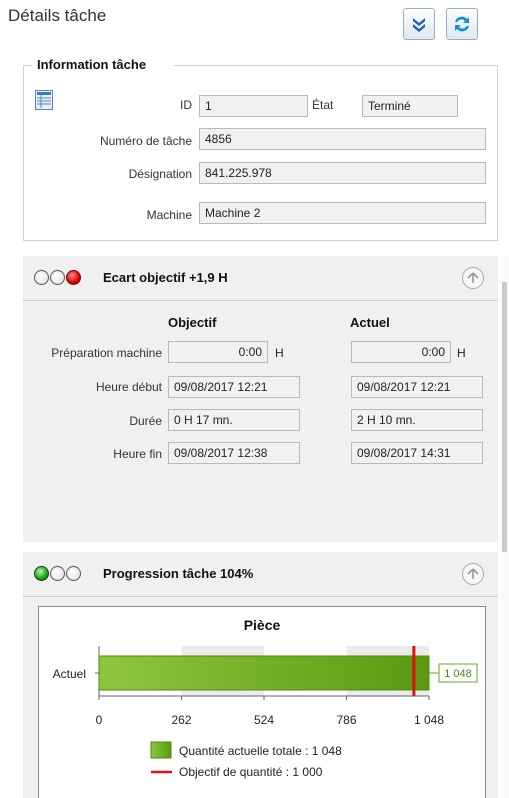 This screenshot has height=798, width=509. I want to click on state-field: Terminé, so click(410, 106).